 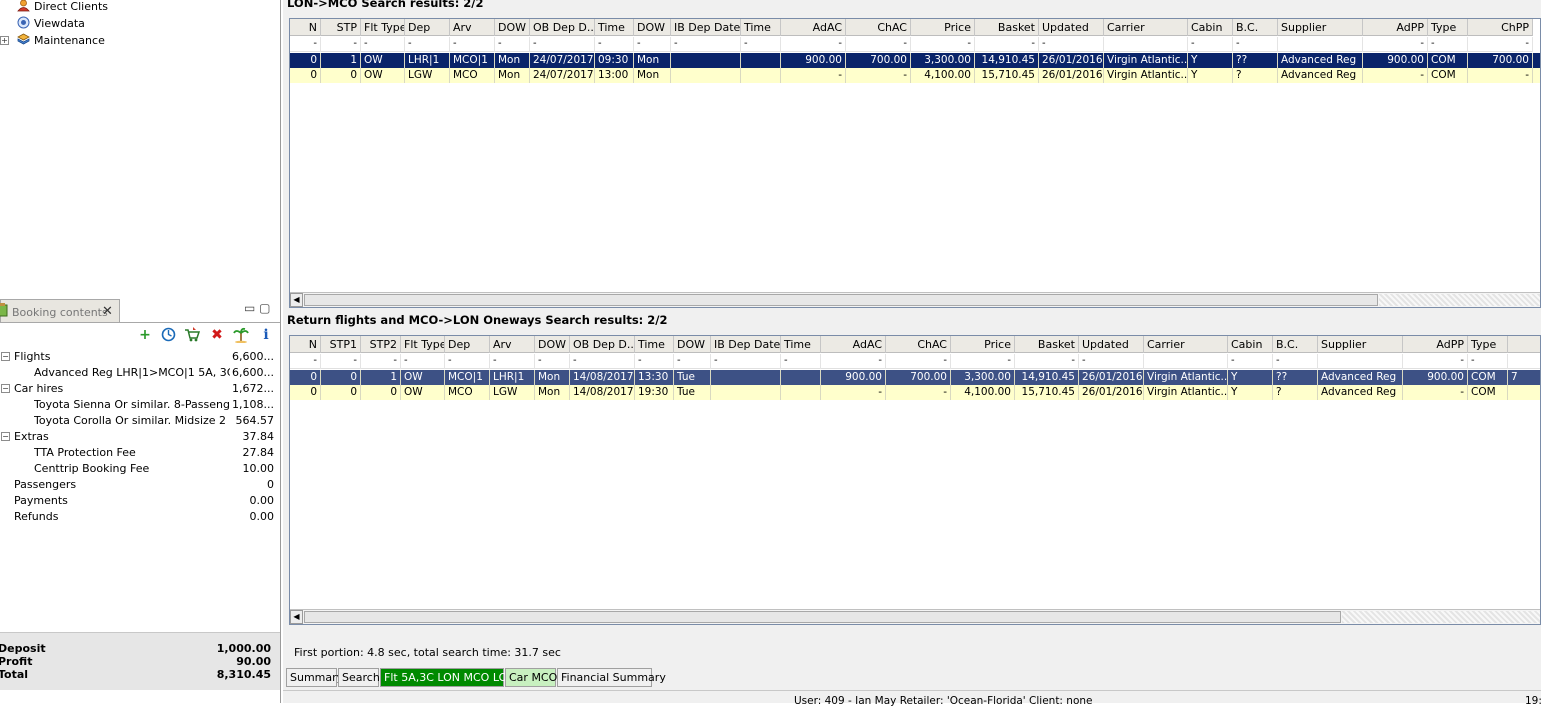 What do you see at coordinates (381, 344) in the screenshot?
I see `column-header: STP2` at bounding box center [381, 344].